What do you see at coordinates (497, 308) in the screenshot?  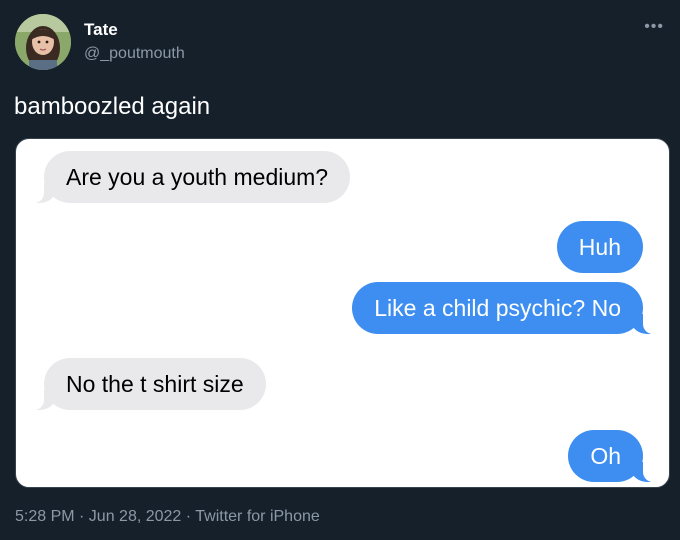 I see `message-text: Like a child psychic? No` at bounding box center [497, 308].